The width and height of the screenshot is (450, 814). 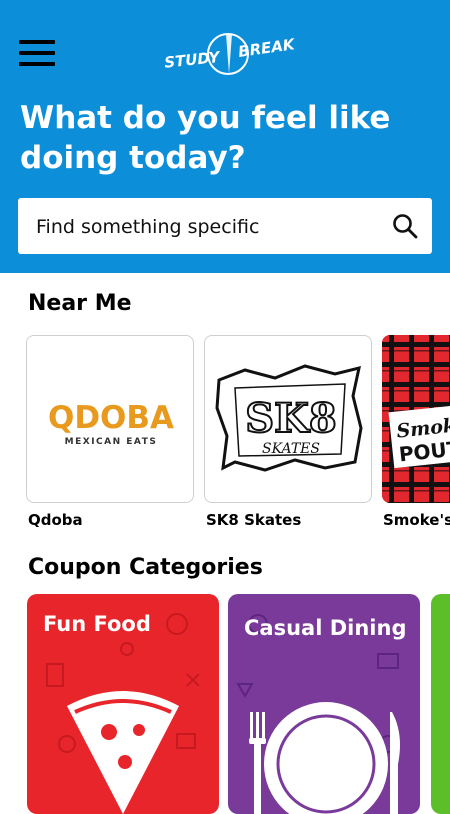 I want to click on qdoba-logo-text: QDOBA, so click(x=111, y=418).